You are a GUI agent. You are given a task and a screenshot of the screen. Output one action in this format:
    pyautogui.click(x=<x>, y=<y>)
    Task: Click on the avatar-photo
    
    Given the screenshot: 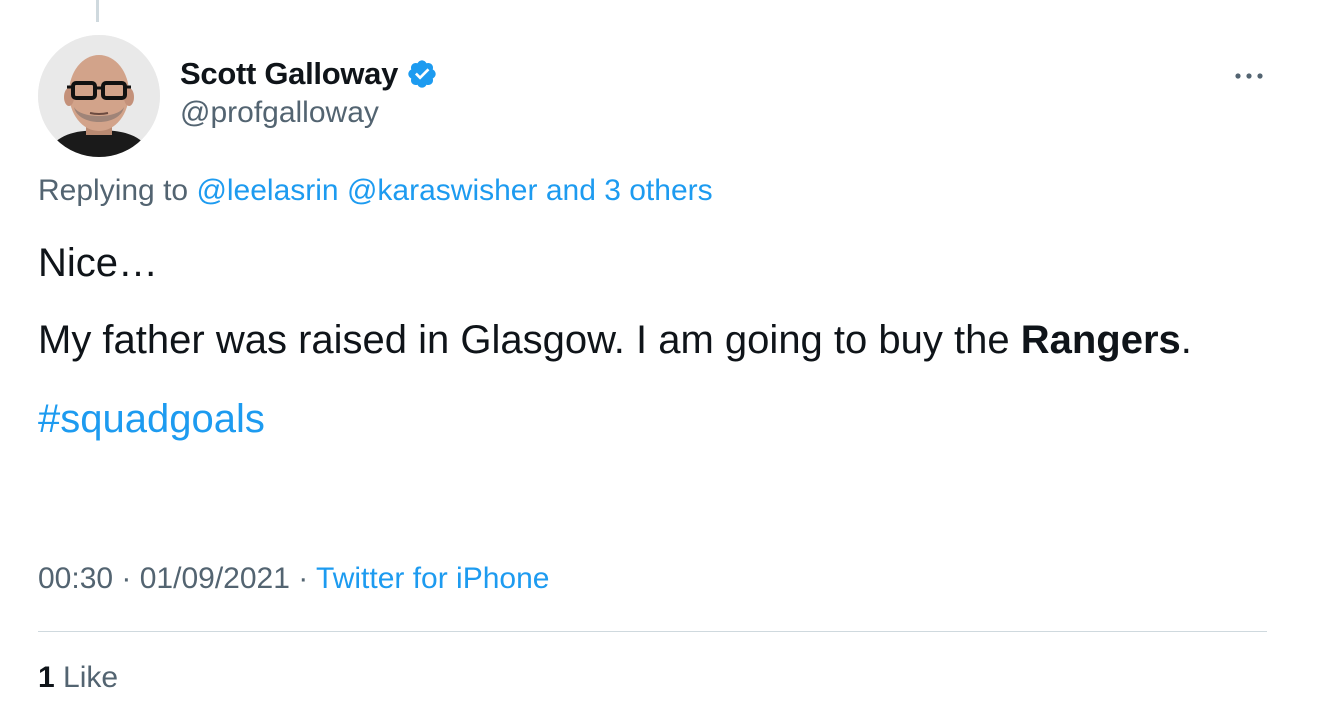 What is the action you would take?
    pyautogui.click(x=99, y=96)
    